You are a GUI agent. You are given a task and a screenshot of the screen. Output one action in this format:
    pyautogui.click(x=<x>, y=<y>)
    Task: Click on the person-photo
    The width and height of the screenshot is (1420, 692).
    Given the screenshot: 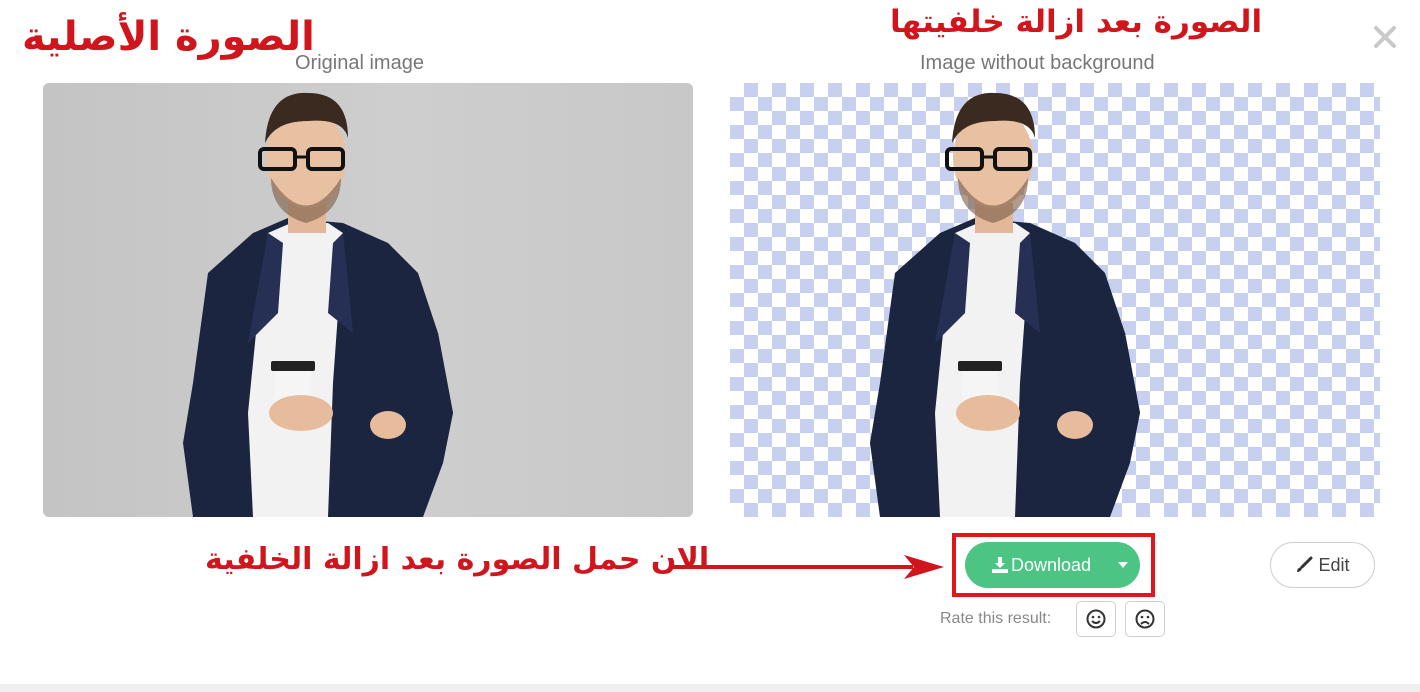 What is the action you would take?
    pyautogui.click(x=318, y=304)
    